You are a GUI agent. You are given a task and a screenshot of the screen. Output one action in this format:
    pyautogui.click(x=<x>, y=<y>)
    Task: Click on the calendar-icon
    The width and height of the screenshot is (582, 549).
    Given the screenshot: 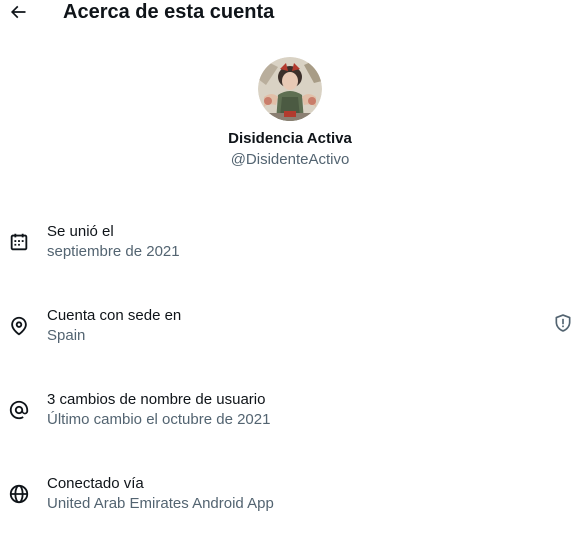 What is the action you would take?
    pyautogui.click(x=19, y=242)
    